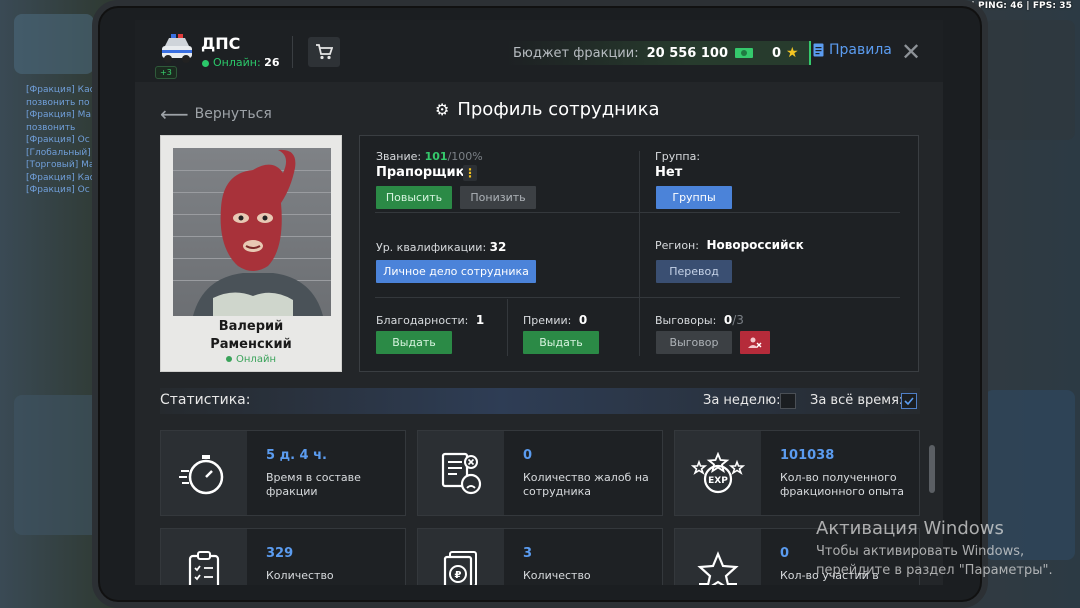  I want to click on online-count: 26, so click(272, 62).